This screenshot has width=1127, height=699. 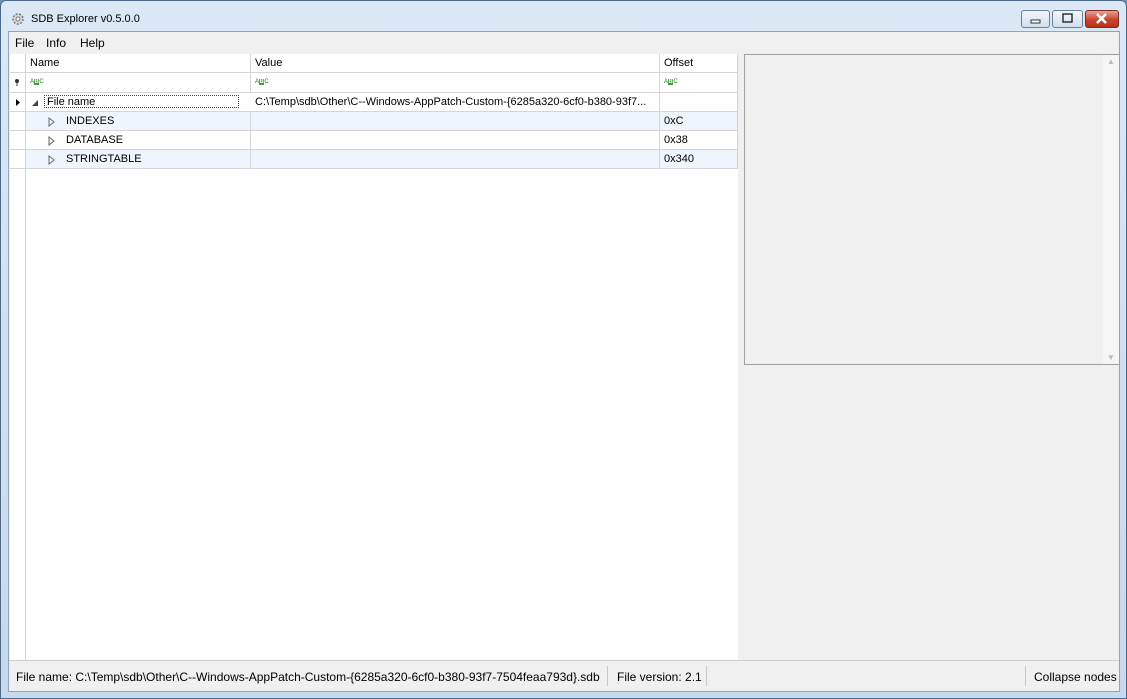 I want to click on filter-row-header, so click(x=18, y=83).